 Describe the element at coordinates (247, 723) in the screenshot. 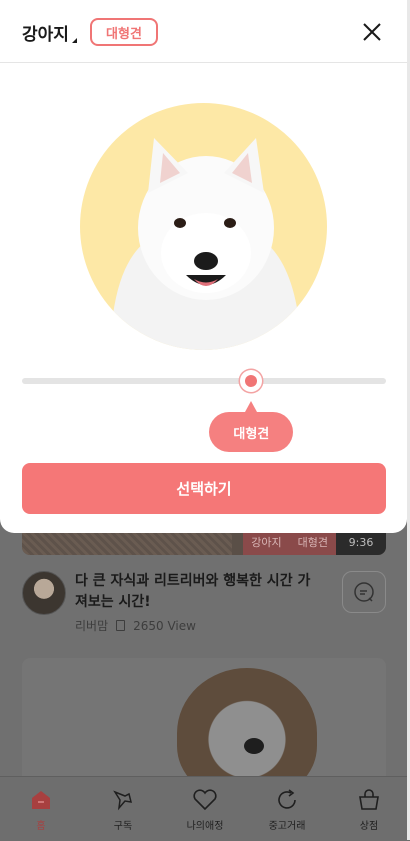

I see `dog-photo` at that location.